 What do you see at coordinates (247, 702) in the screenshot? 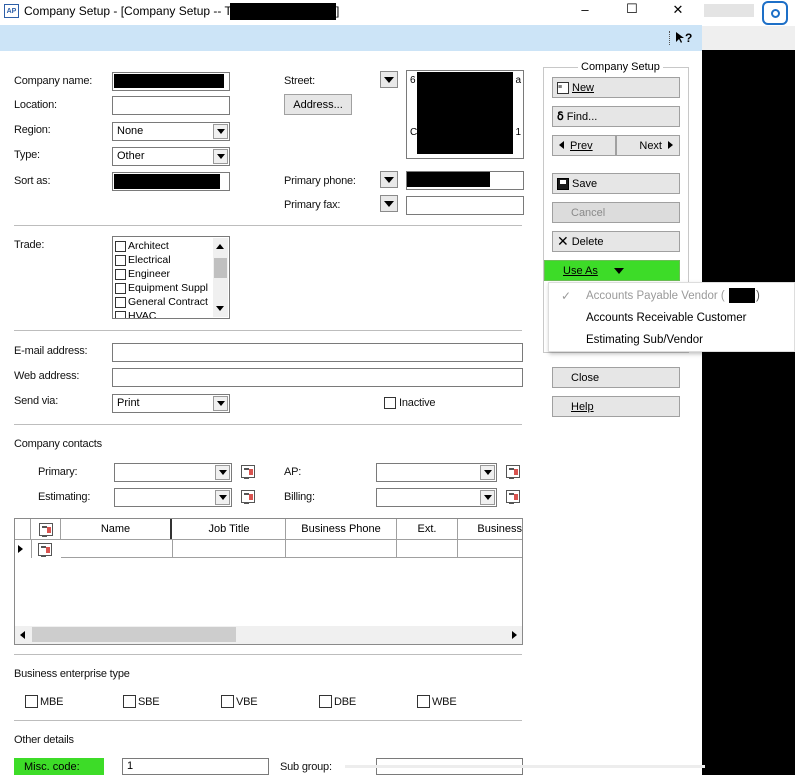
I see `bet-label-vbe: VBE` at bounding box center [247, 702].